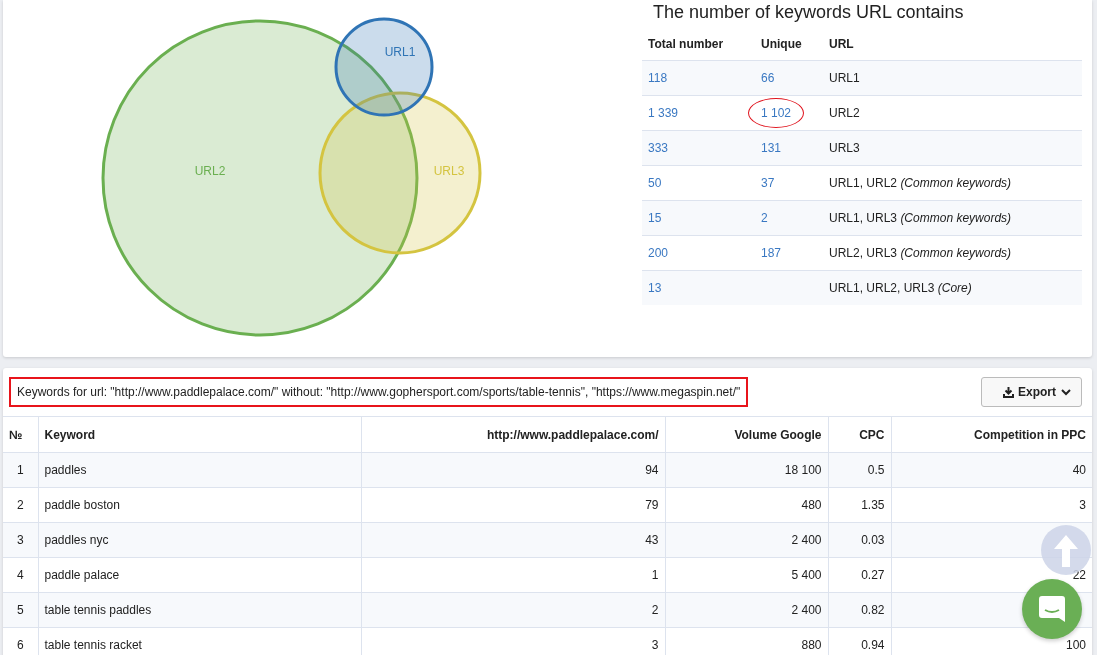  Describe the element at coordinates (1030, 434) in the screenshot. I see `column-header: Competition in PPC` at that location.